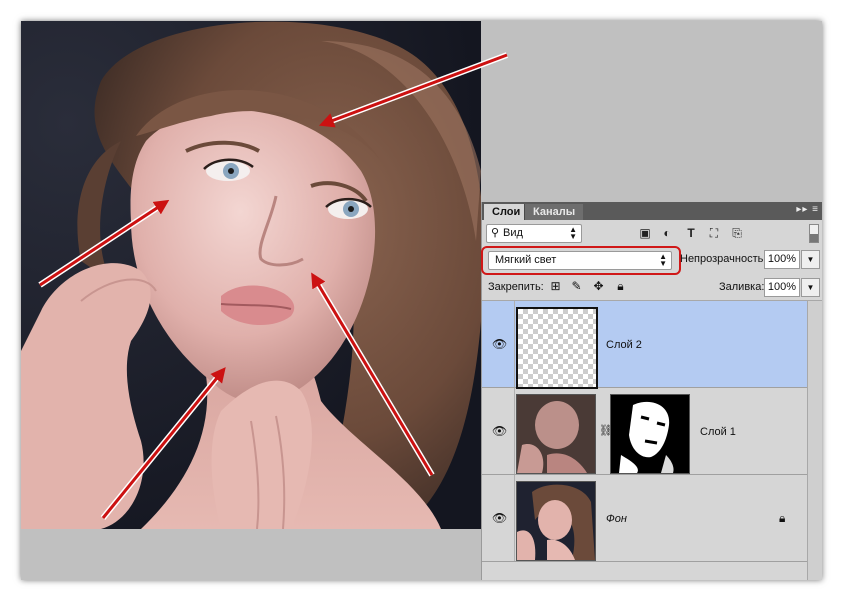  What do you see at coordinates (814, 233) in the screenshot?
I see `filter-toggle` at bounding box center [814, 233].